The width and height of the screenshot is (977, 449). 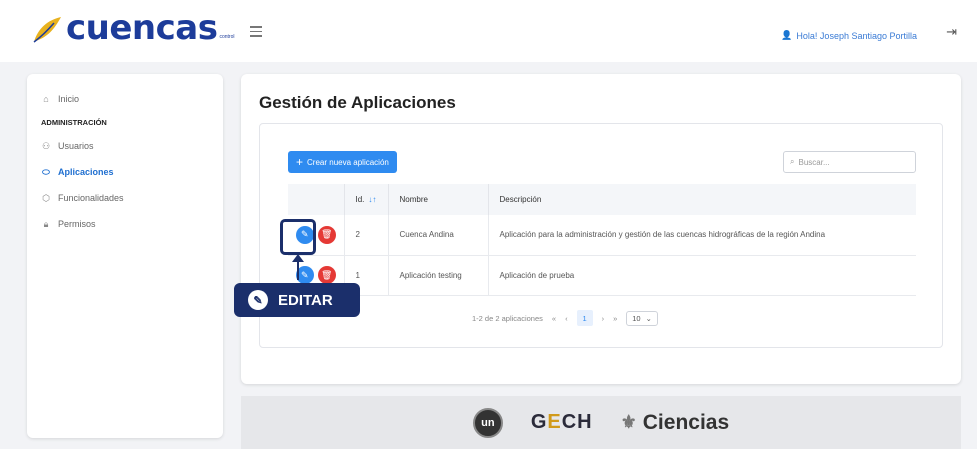 I want to click on page-title: Gestión de Aplicaciones, so click(x=357, y=102).